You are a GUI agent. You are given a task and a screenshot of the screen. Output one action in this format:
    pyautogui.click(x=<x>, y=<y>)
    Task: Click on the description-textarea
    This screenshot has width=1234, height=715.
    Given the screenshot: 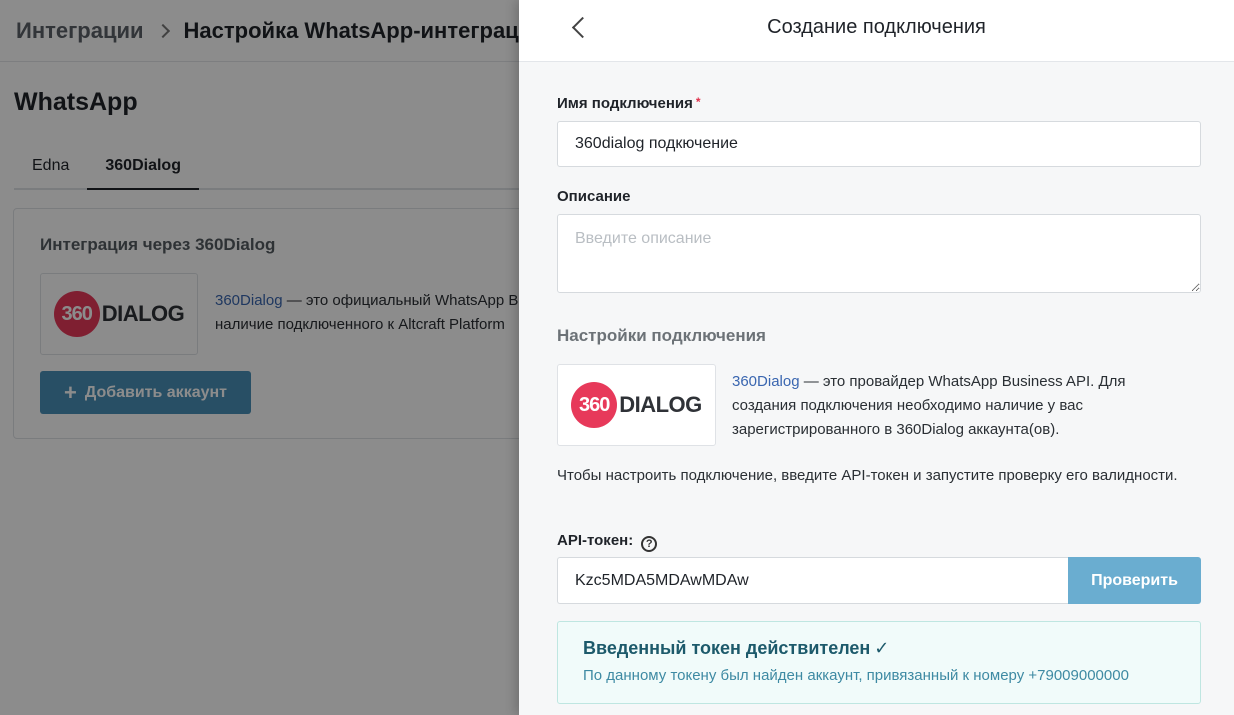 What is the action you would take?
    pyautogui.click(x=879, y=253)
    